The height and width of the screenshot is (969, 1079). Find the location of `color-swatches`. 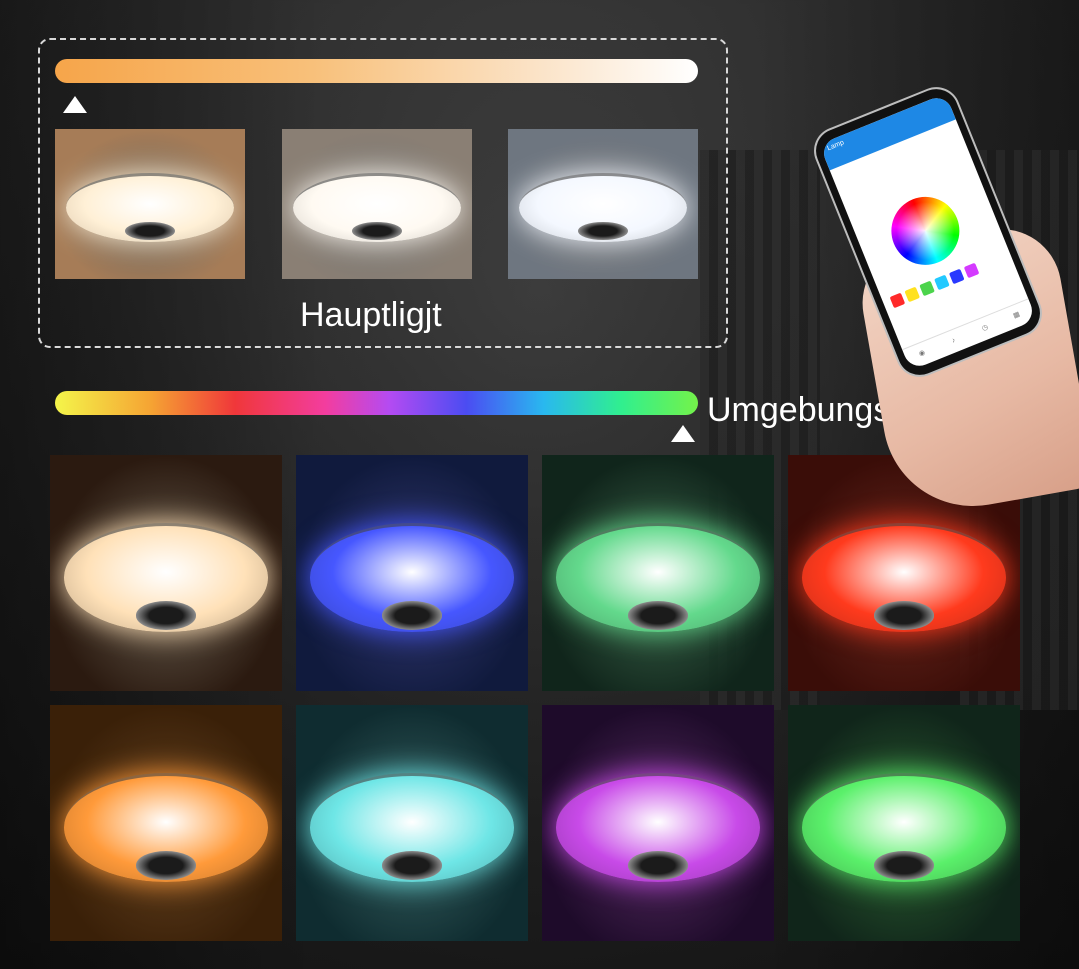

color-swatches is located at coordinates (934, 285).